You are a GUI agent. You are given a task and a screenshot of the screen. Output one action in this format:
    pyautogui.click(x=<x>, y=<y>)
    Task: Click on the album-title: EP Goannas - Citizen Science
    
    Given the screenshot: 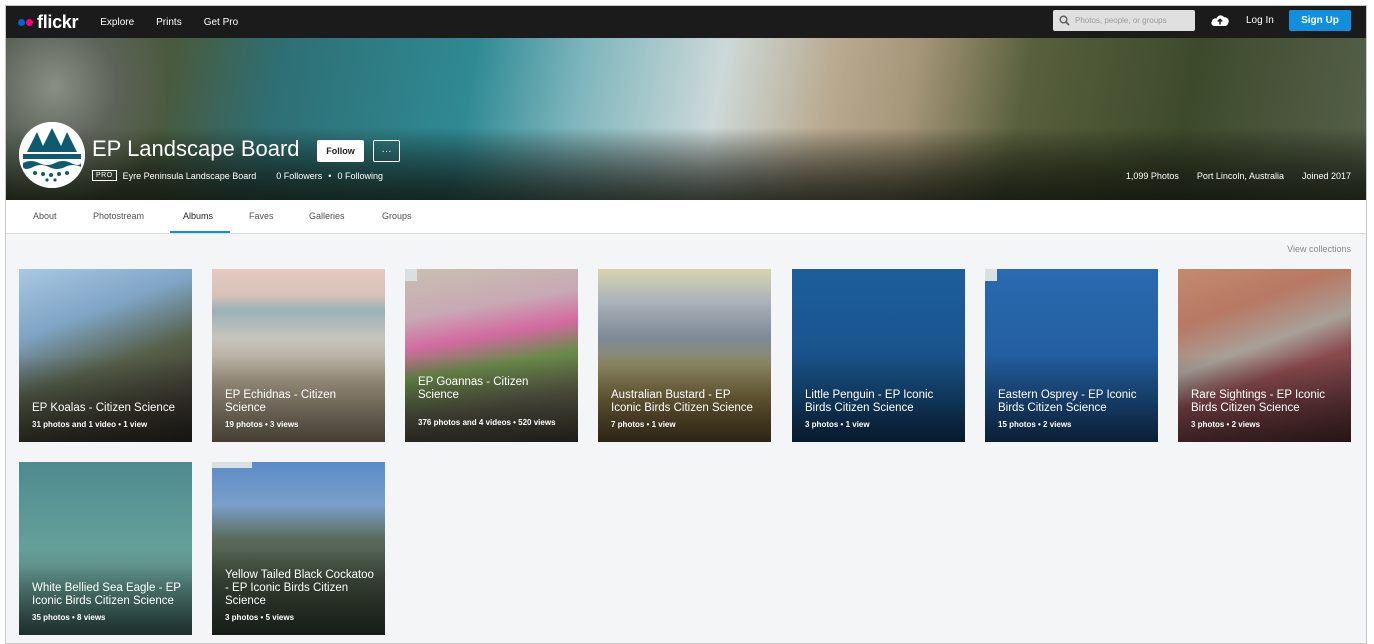 What is the action you would take?
    pyautogui.click(x=473, y=388)
    